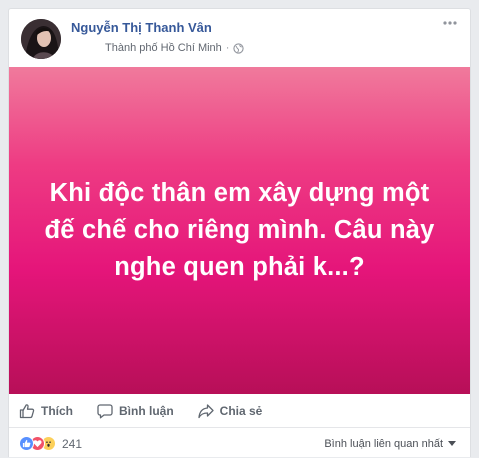 This screenshot has width=479, height=458. Describe the element at coordinates (146, 410) in the screenshot. I see `comment-label: Bình luận` at that location.